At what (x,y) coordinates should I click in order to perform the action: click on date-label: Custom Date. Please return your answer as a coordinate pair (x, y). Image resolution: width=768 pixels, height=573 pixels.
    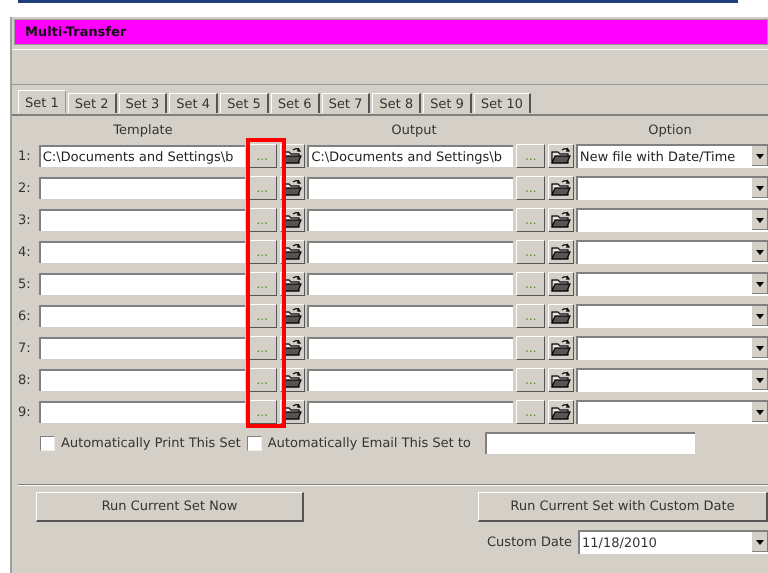
    Looking at the image, I should click on (529, 542).